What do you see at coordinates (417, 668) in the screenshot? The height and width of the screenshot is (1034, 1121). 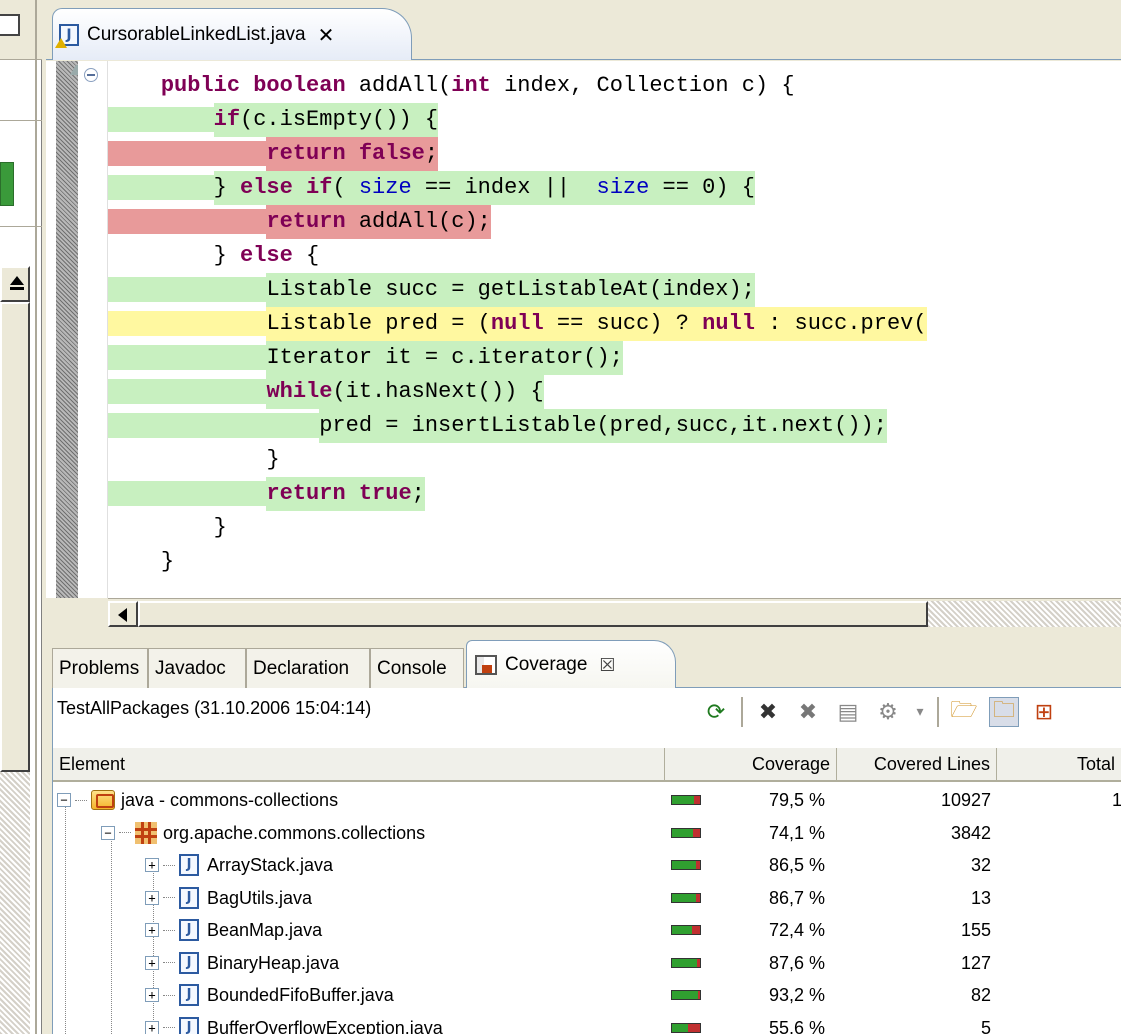 I see `tab-console: Console` at bounding box center [417, 668].